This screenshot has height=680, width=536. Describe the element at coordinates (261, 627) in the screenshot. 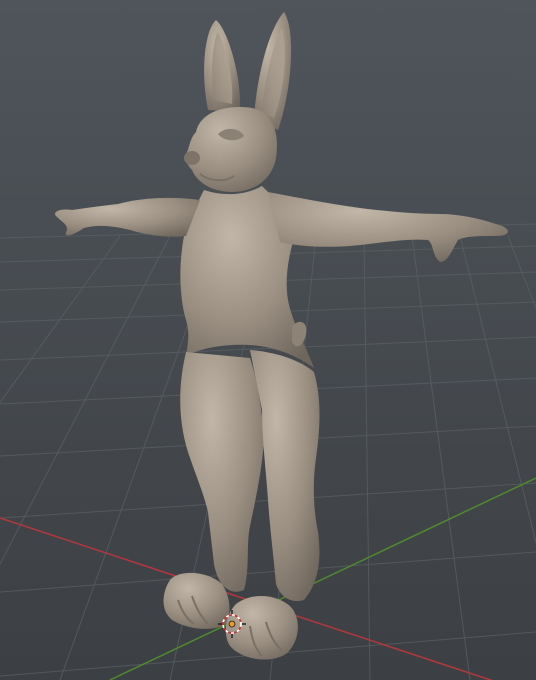

I see `right-foot` at that location.